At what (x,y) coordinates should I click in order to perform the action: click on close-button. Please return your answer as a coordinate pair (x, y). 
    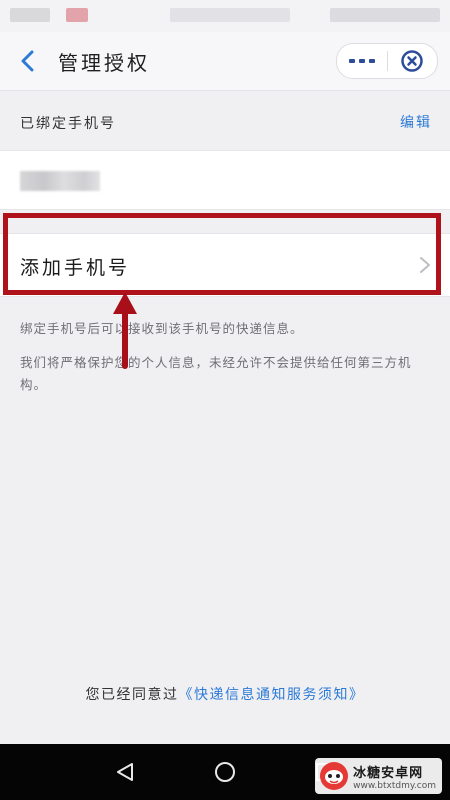
    Looking at the image, I should click on (412, 61).